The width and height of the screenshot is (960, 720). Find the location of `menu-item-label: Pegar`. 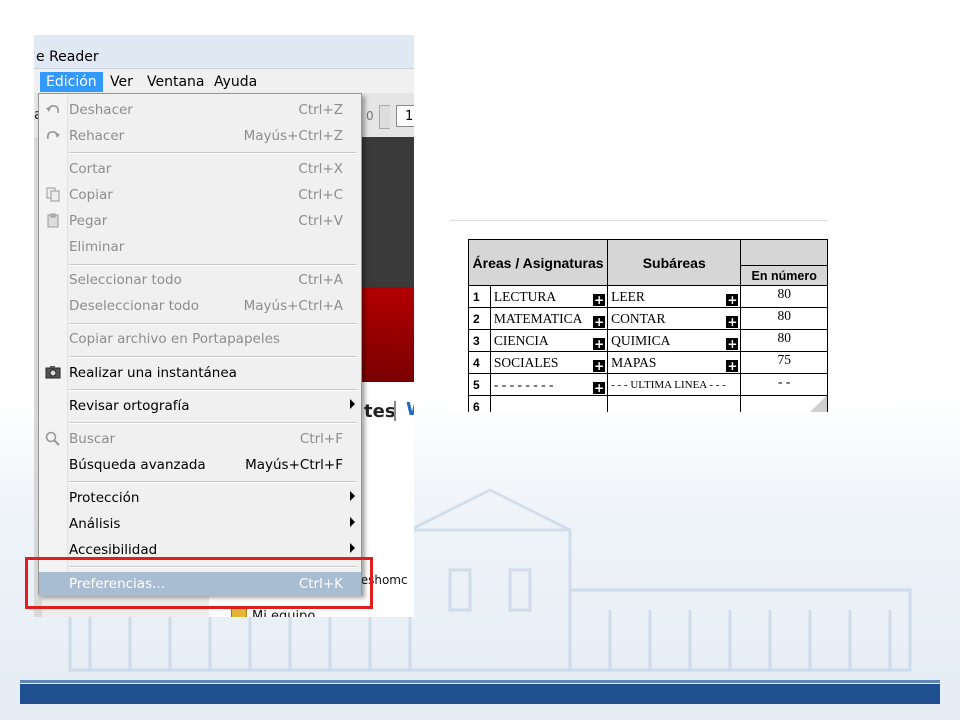

menu-item-label: Pegar is located at coordinates (88, 221).